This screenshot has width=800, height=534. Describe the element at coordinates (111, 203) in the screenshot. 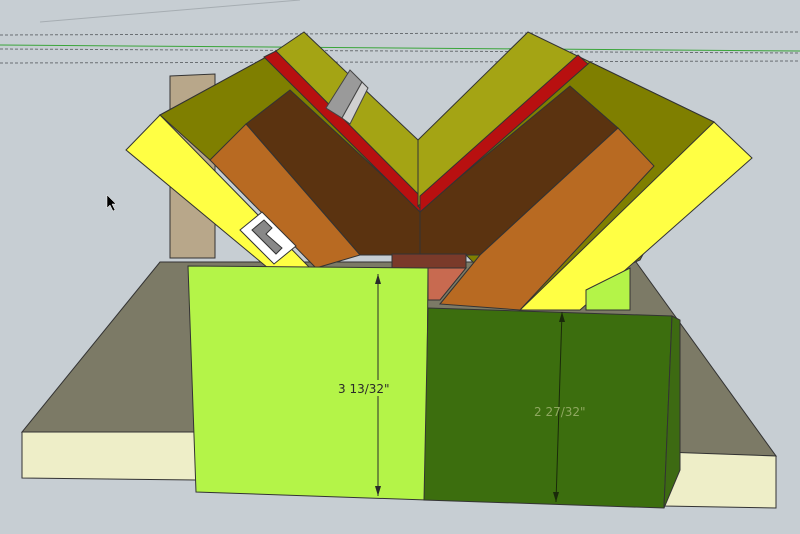

I see `cursor-arrow-icon` at that location.